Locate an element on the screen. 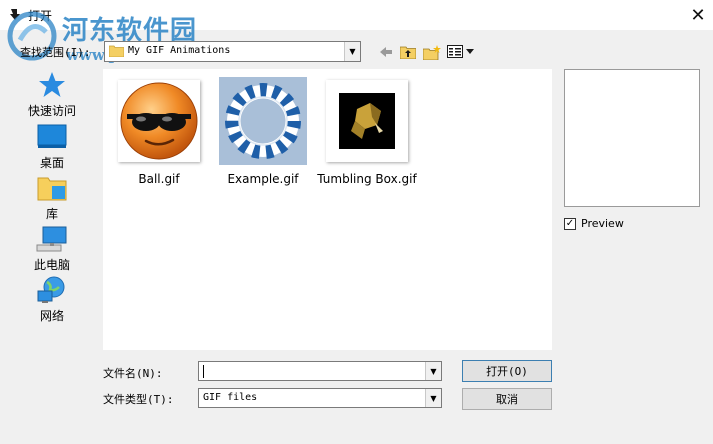  file-item-ball: Ball.gif is located at coordinates (159, 133).